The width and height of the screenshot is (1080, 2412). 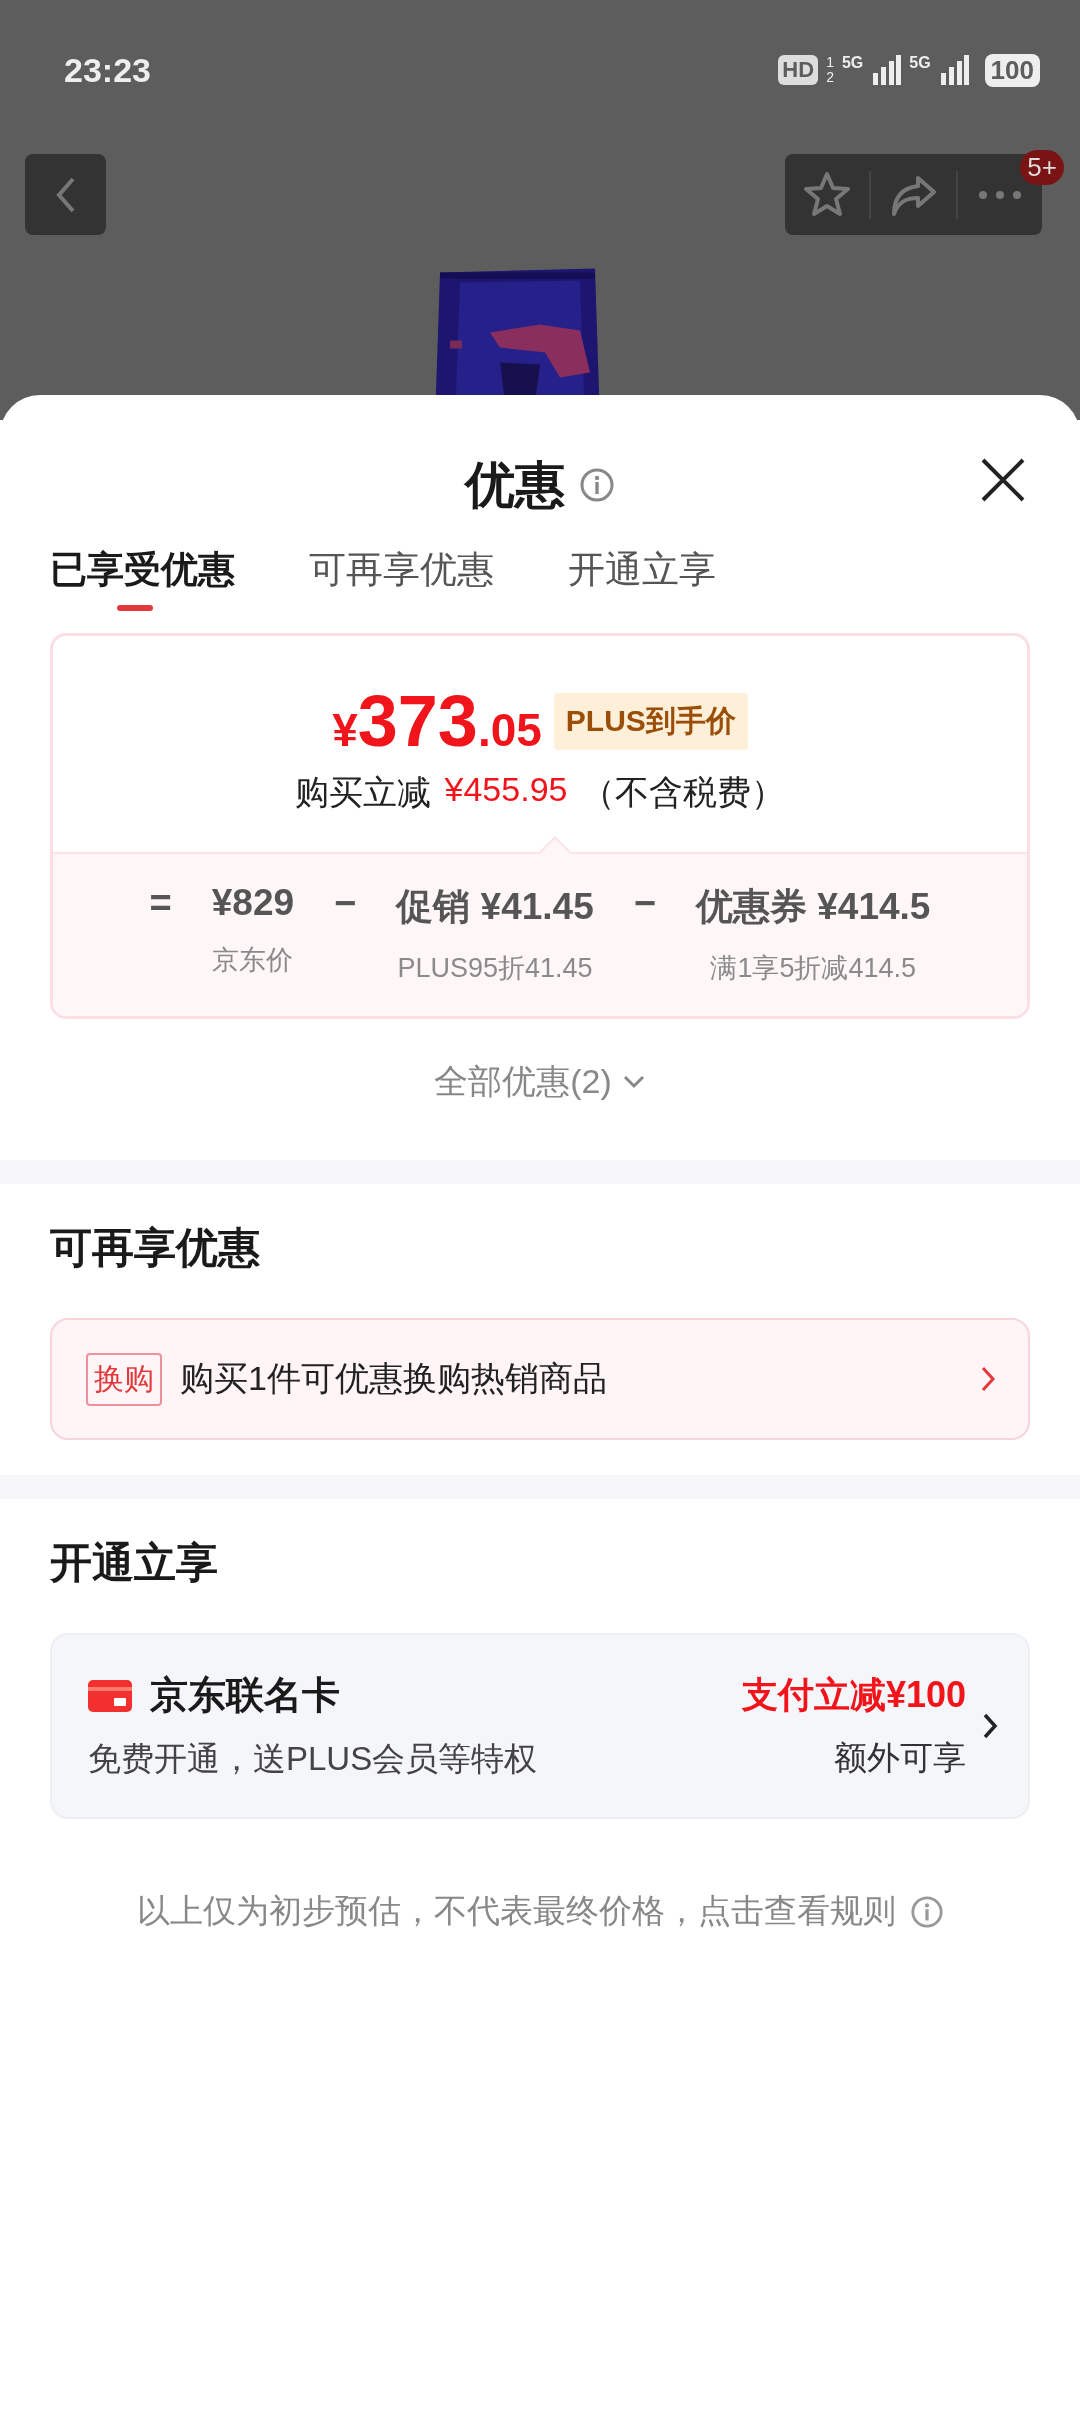 What do you see at coordinates (362, 792) in the screenshot?
I see `saving-label: 购买立减` at bounding box center [362, 792].